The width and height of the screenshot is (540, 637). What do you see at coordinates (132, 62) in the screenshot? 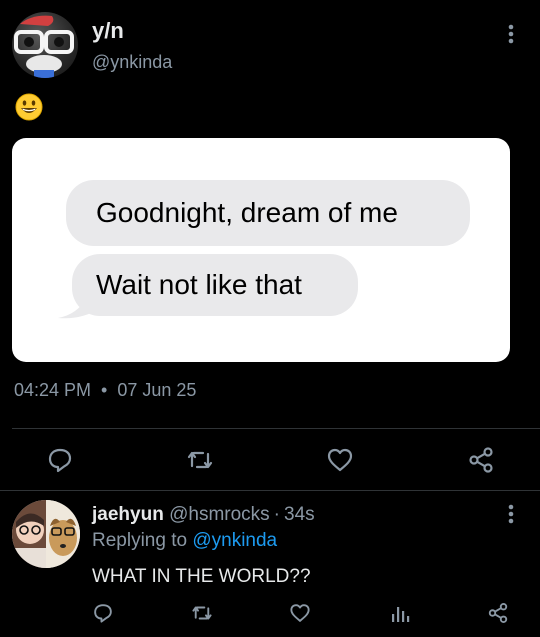
I see `handle: @ynkinda` at bounding box center [132, 62].